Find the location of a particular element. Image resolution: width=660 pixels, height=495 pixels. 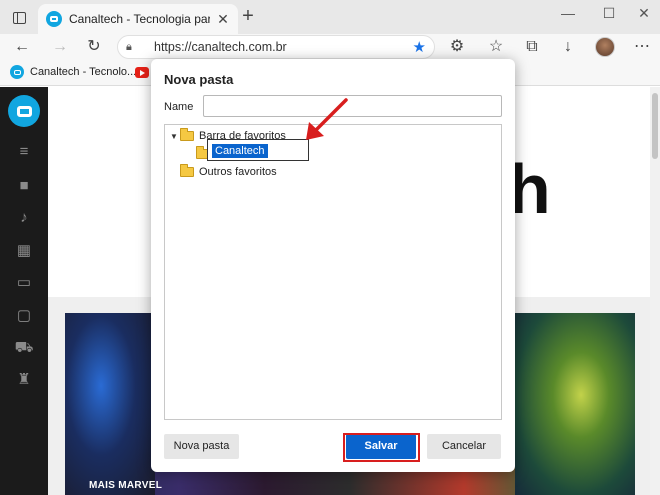

building-icon: ▦ is located at coordinates (24, 251).